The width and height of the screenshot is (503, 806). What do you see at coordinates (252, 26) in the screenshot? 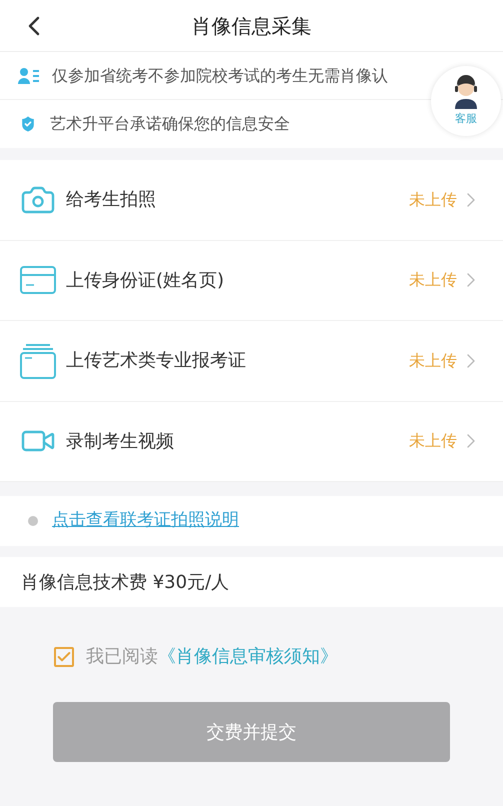
I see `page-title: 肖像信息采集` at bounding box center [252, 26].